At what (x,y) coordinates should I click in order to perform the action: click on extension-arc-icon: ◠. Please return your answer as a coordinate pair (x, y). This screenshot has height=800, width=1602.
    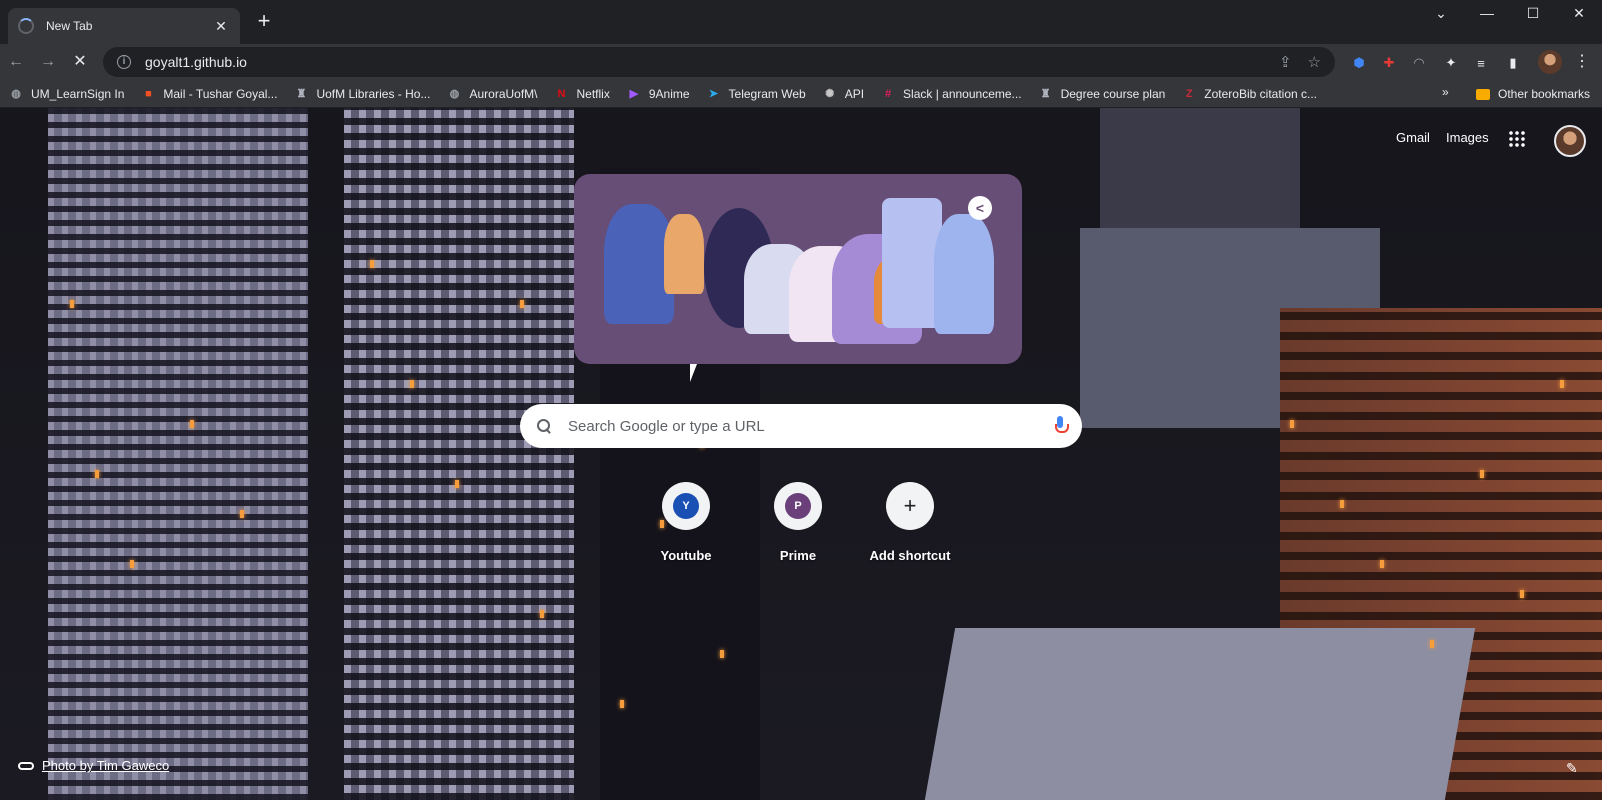
    Looking at the image, I should click on (1419, 63).